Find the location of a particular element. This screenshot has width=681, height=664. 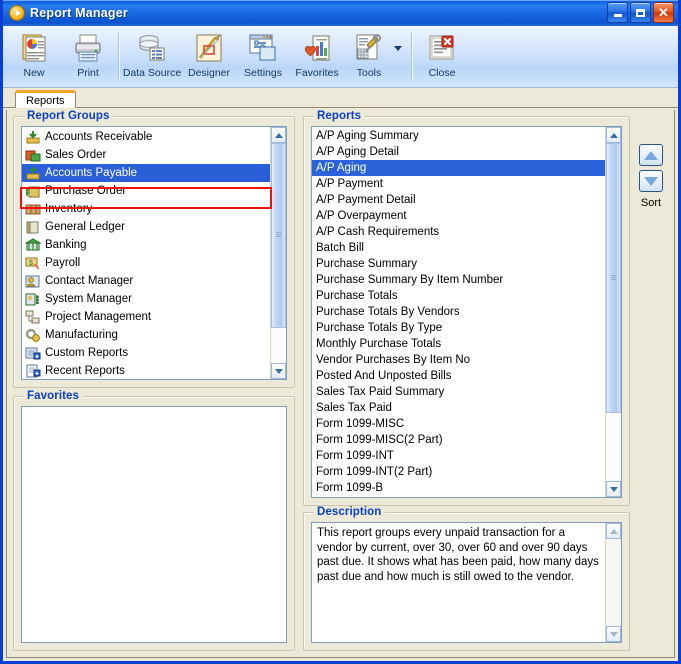

toolbar-button-favorites: Favorites is located at coordinates (317, 54).